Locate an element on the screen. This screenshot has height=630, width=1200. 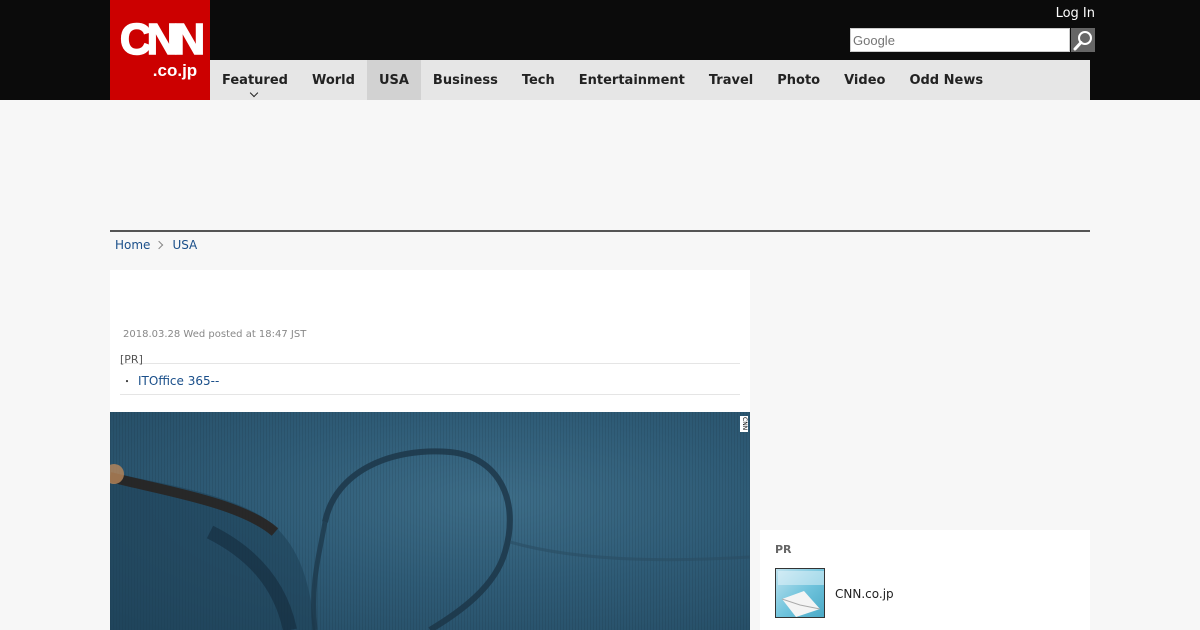
nav-label: Business is located at coordinates (465, 80).